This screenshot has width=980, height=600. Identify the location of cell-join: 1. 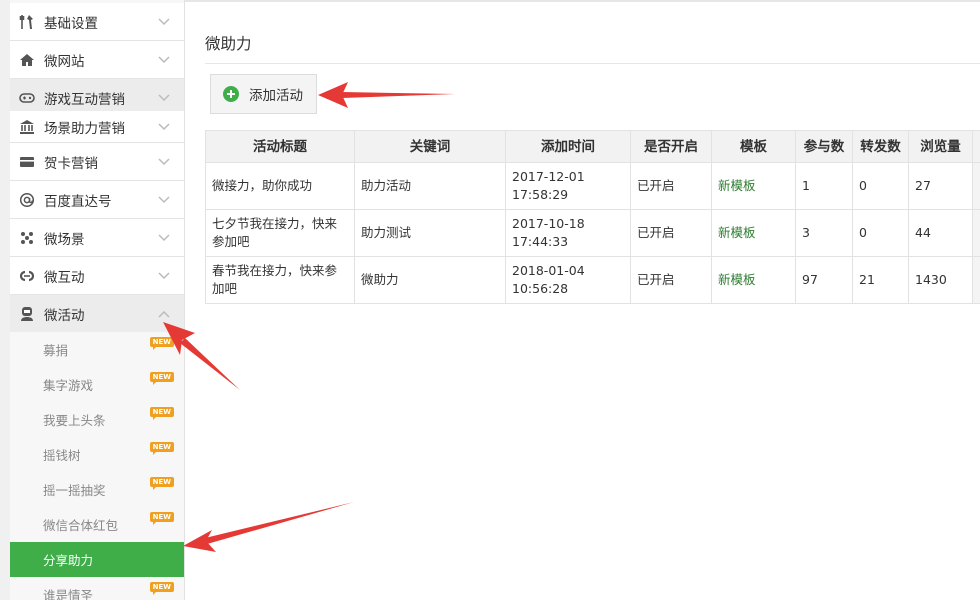
(824, 186).